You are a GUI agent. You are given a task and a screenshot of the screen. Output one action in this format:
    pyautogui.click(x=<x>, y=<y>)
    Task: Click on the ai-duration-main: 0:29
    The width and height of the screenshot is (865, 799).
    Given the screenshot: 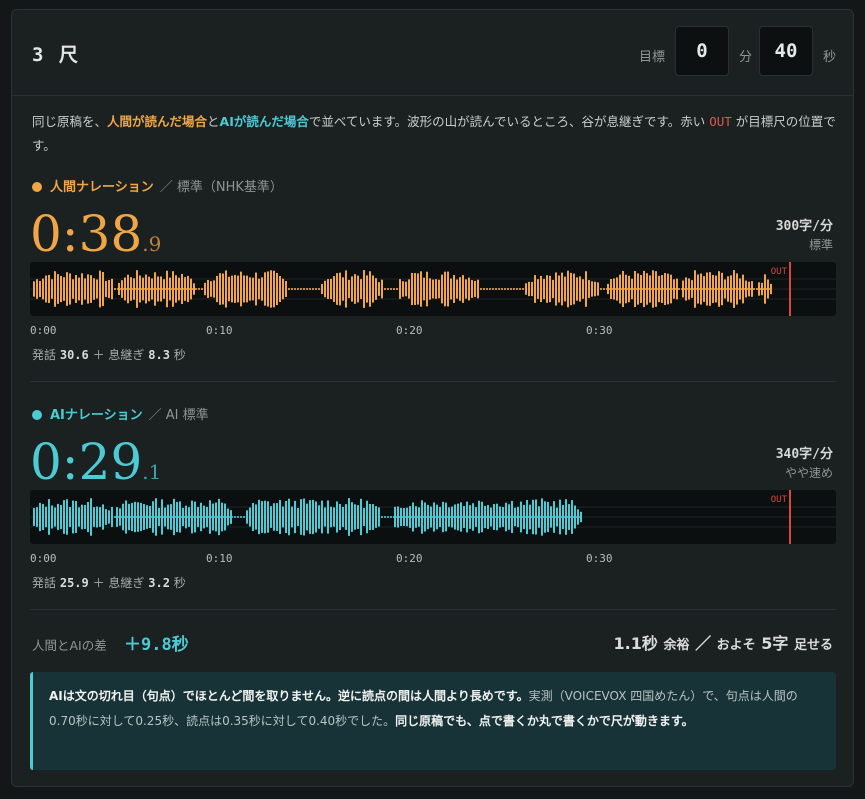 What is the action you would take?
    pyautogui.click(x=86, y=462)
    